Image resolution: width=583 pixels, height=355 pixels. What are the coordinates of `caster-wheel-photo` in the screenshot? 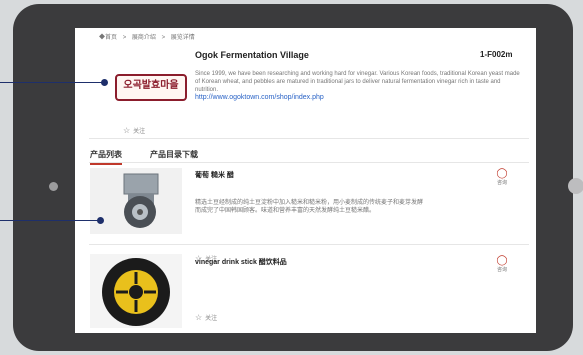 It's located at (136, 201).